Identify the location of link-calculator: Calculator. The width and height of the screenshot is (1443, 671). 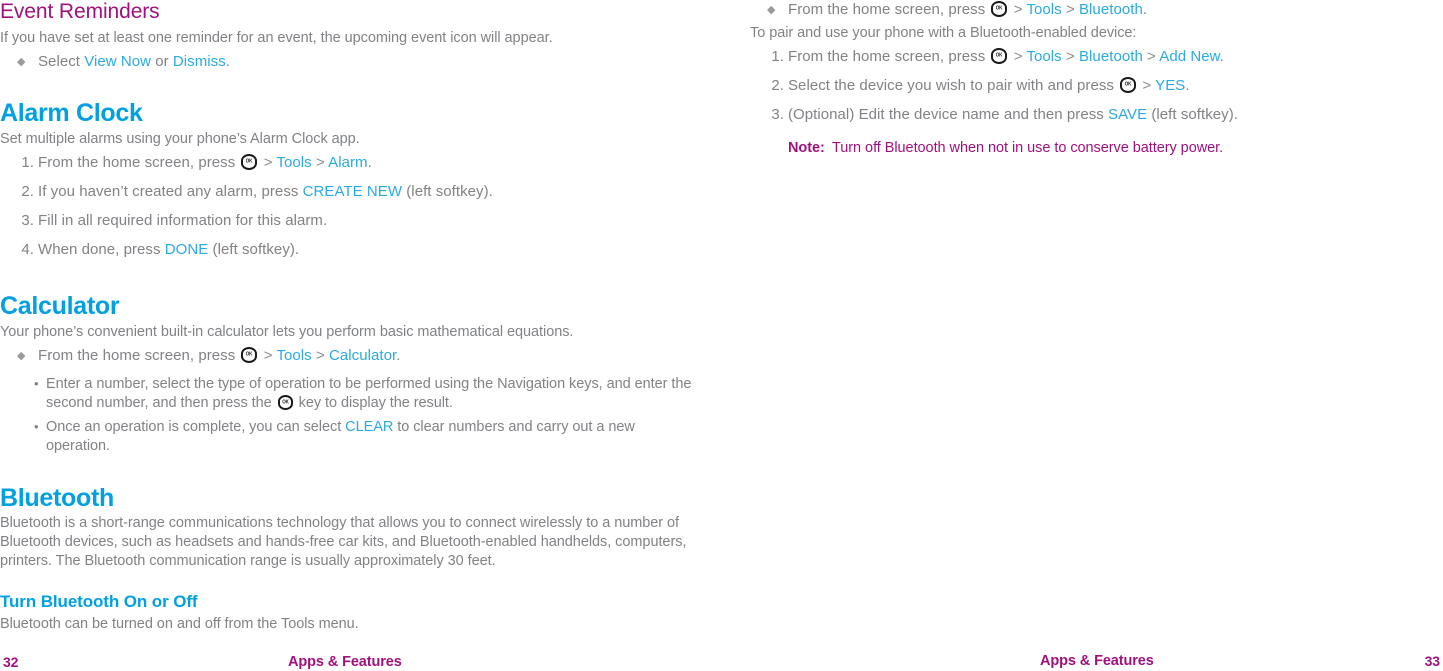
(362, 355).